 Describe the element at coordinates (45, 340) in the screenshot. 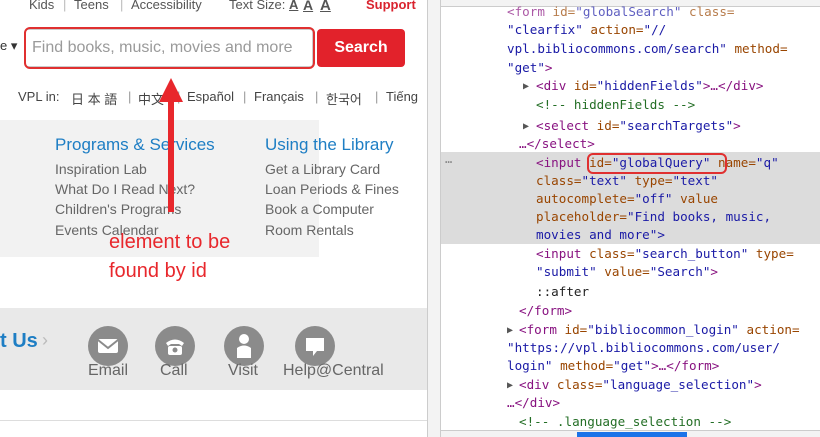

I see `chevron-right-icon: ›` at that location.